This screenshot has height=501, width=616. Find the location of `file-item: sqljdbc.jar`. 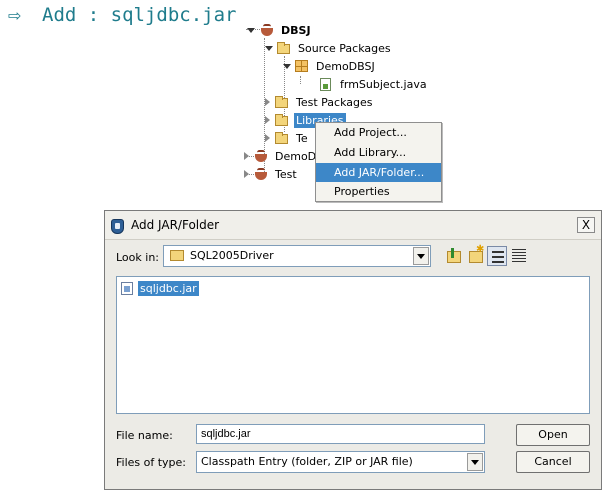

file-item: sqljdbc.jar is located at coordinates (160, 288).